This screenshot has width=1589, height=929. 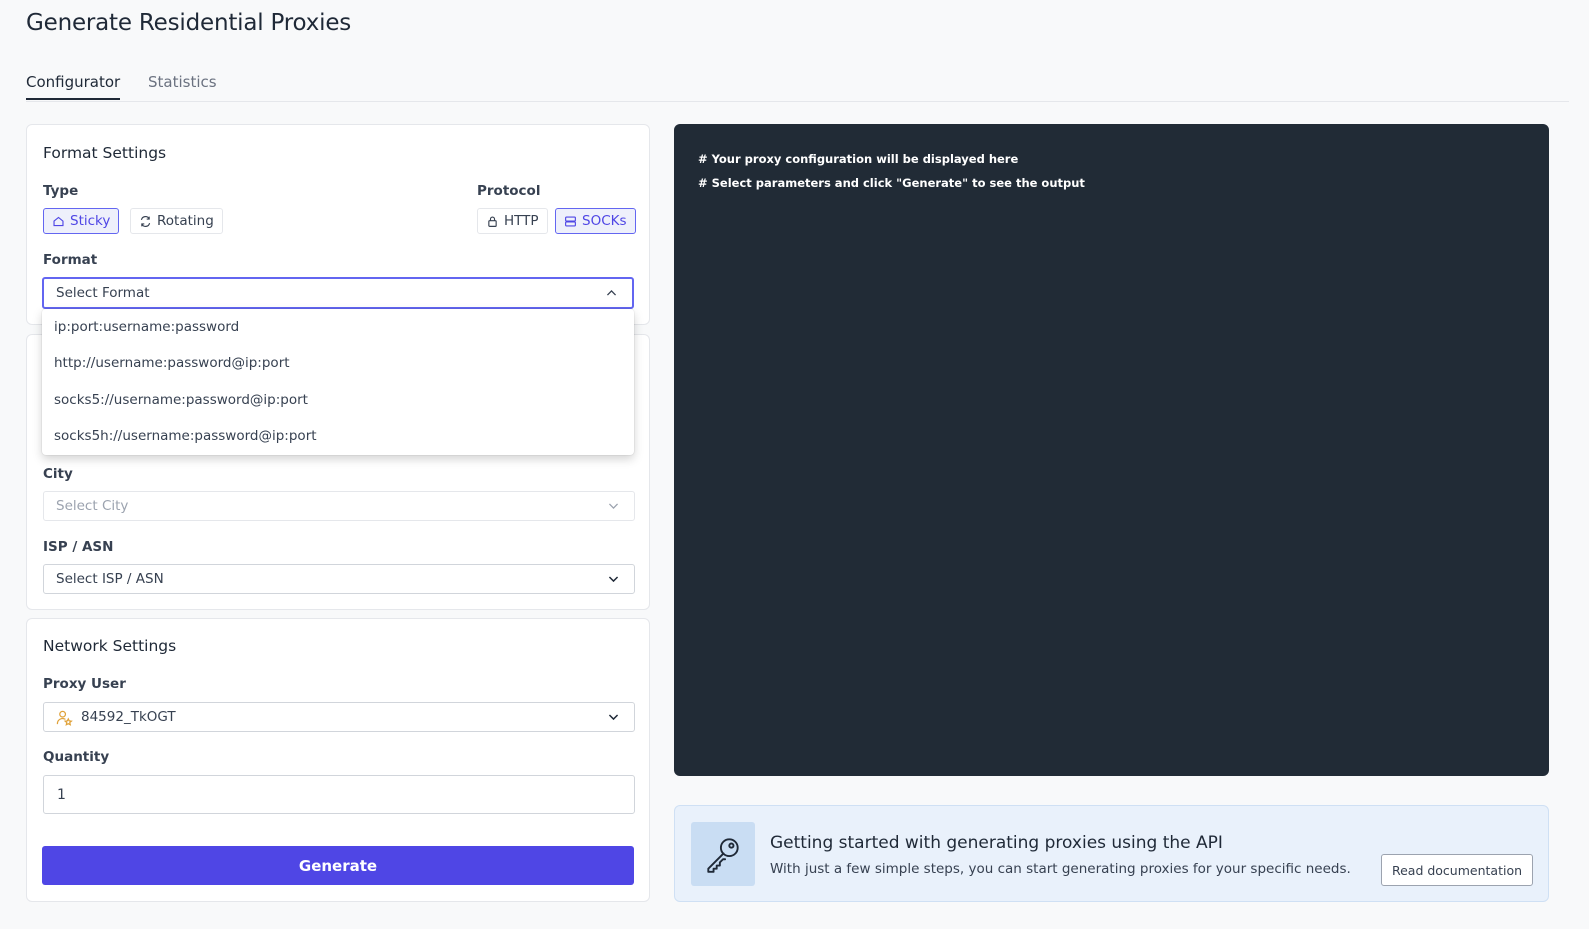 I want to click on key-icon-box, so click(x=723, y=854).